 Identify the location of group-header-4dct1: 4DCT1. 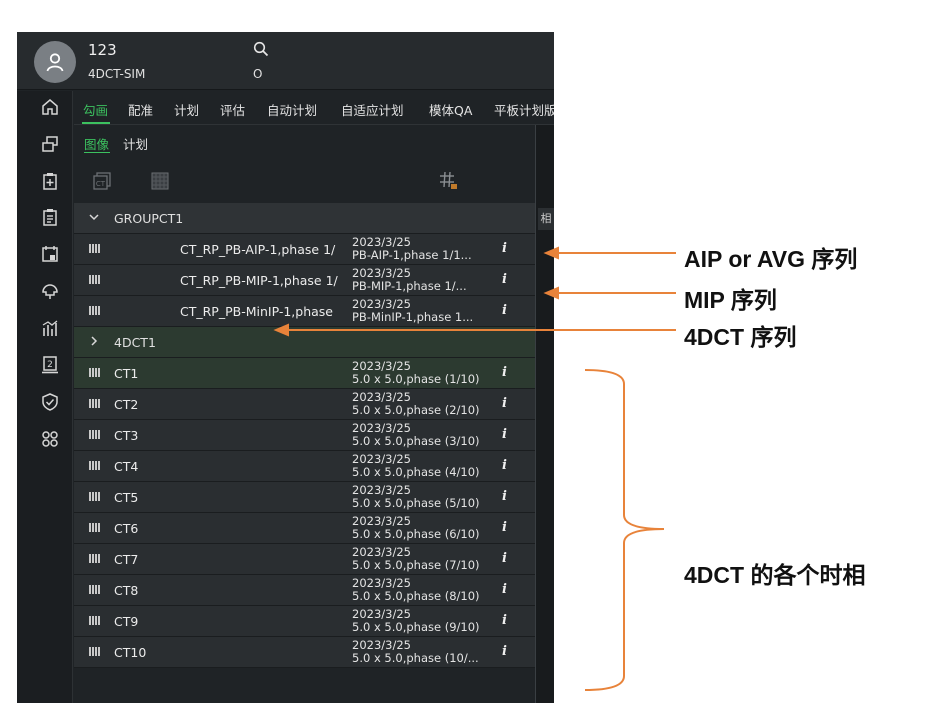
(304, 342).